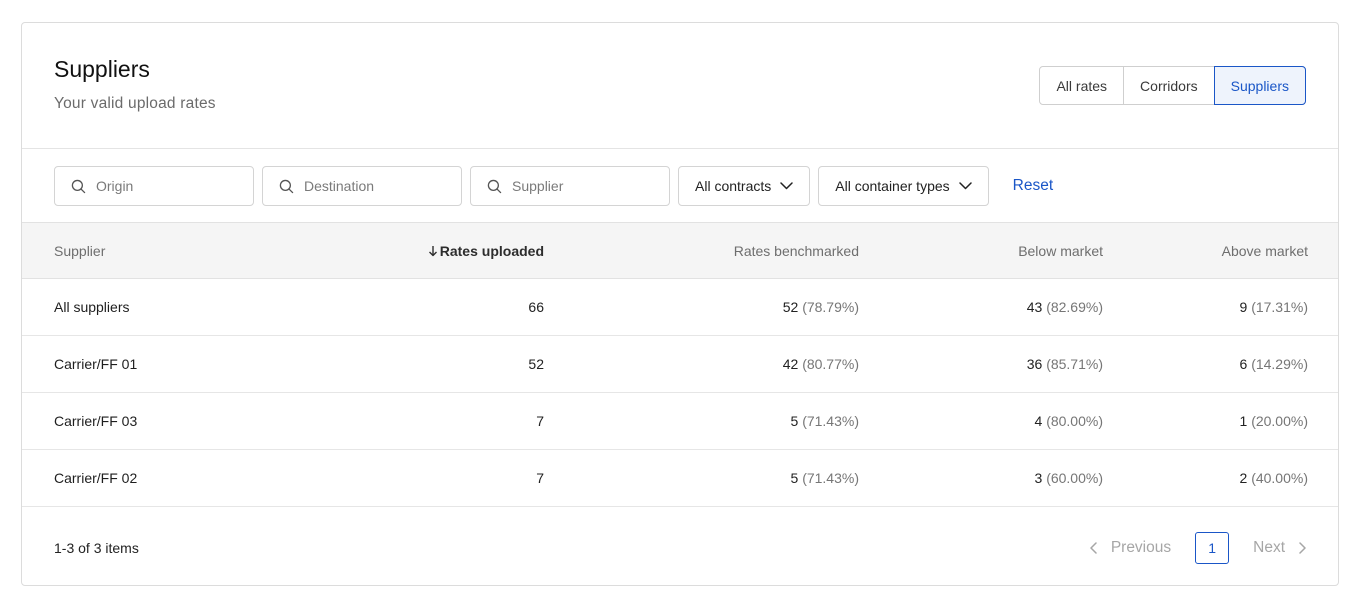 This screenshot has height=610, width=1362. I want to click on cell-value: 6, so click(1243, 364).